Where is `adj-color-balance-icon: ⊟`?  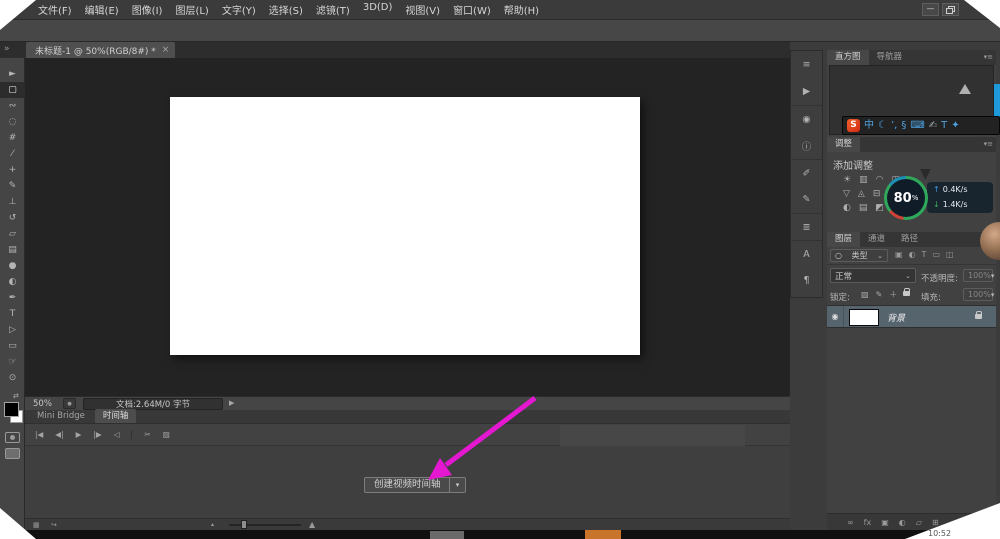 adj-color-balance-icon: ⊟ is located at coordinates (877, 194).